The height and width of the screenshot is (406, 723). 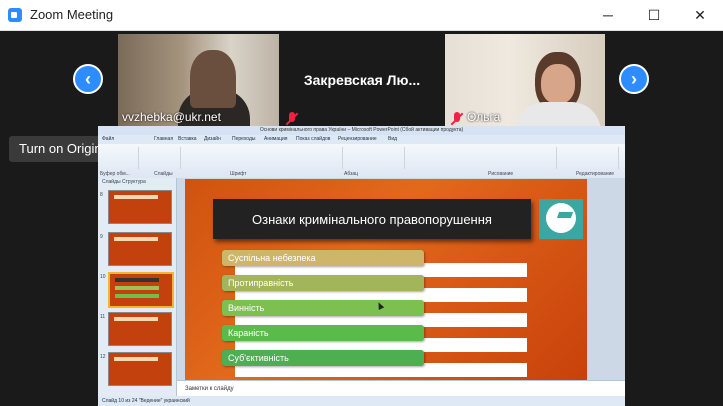 What do you see at coordinates (141, 290) in the screenshot?
I see `slide-thumbnail-selected` at bounding box center [141, 290].